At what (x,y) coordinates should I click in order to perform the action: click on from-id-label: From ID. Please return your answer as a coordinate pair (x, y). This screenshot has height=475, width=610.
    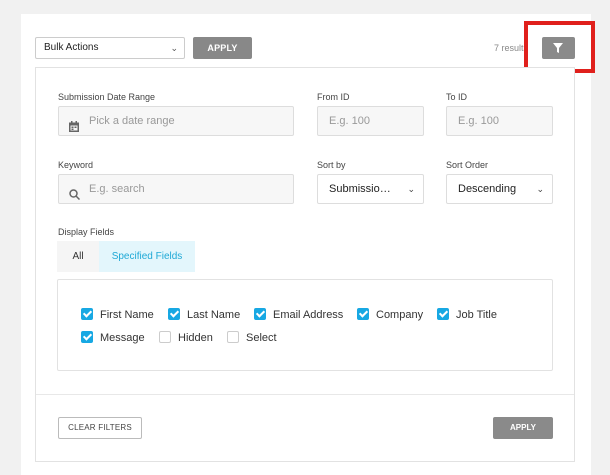
    Looking at the image, I should click on (333, 97).